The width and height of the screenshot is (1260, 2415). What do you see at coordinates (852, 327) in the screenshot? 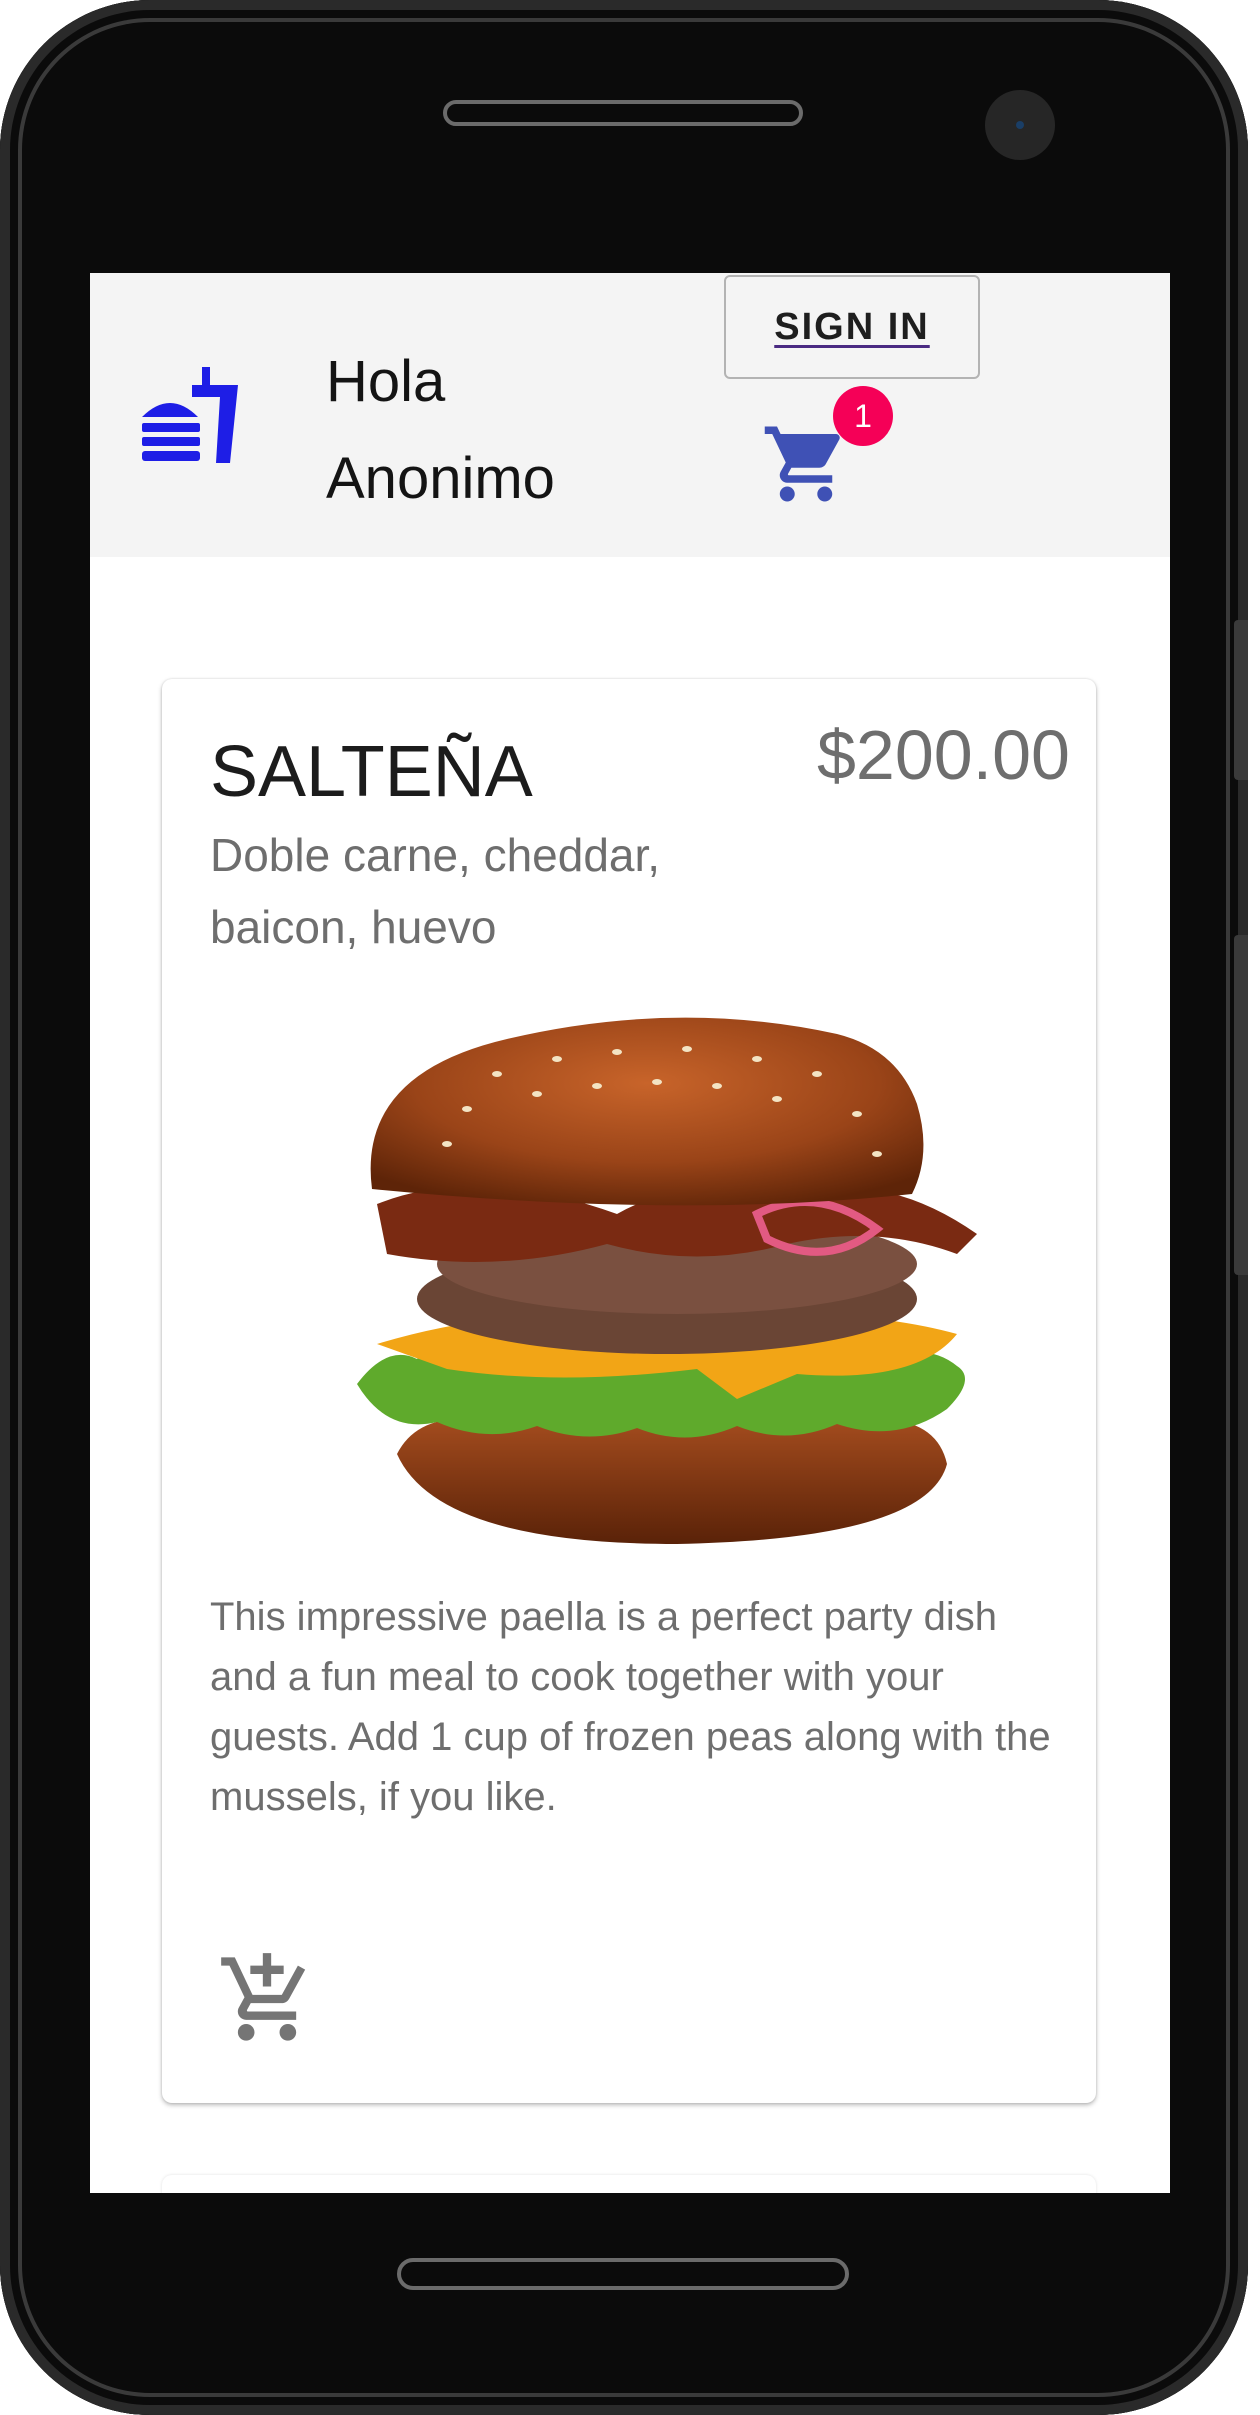
I see `sign-in-button: SIGN IN` at bounding box center [852, 327].